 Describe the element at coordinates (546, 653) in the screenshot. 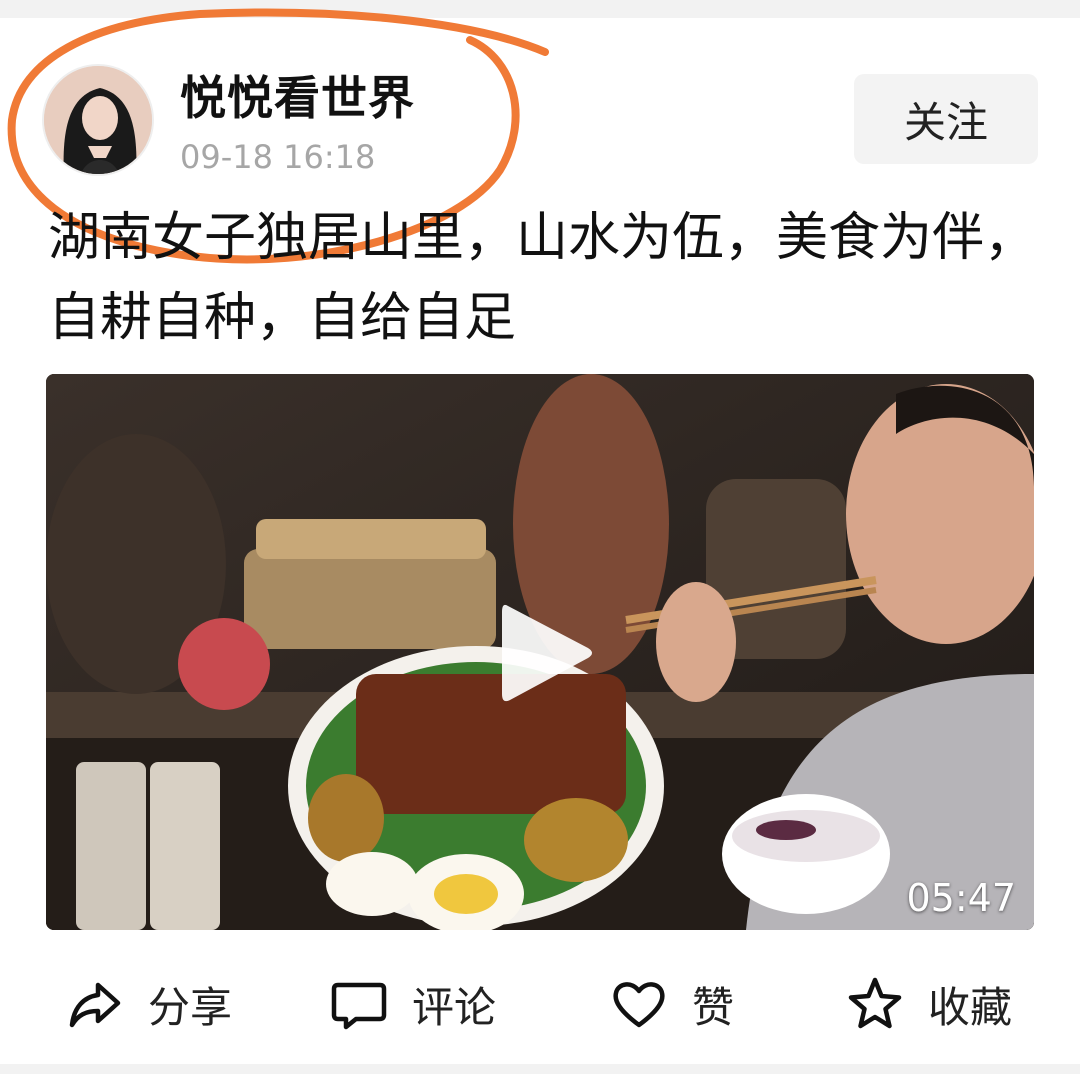

I see `play-icon` at that location.